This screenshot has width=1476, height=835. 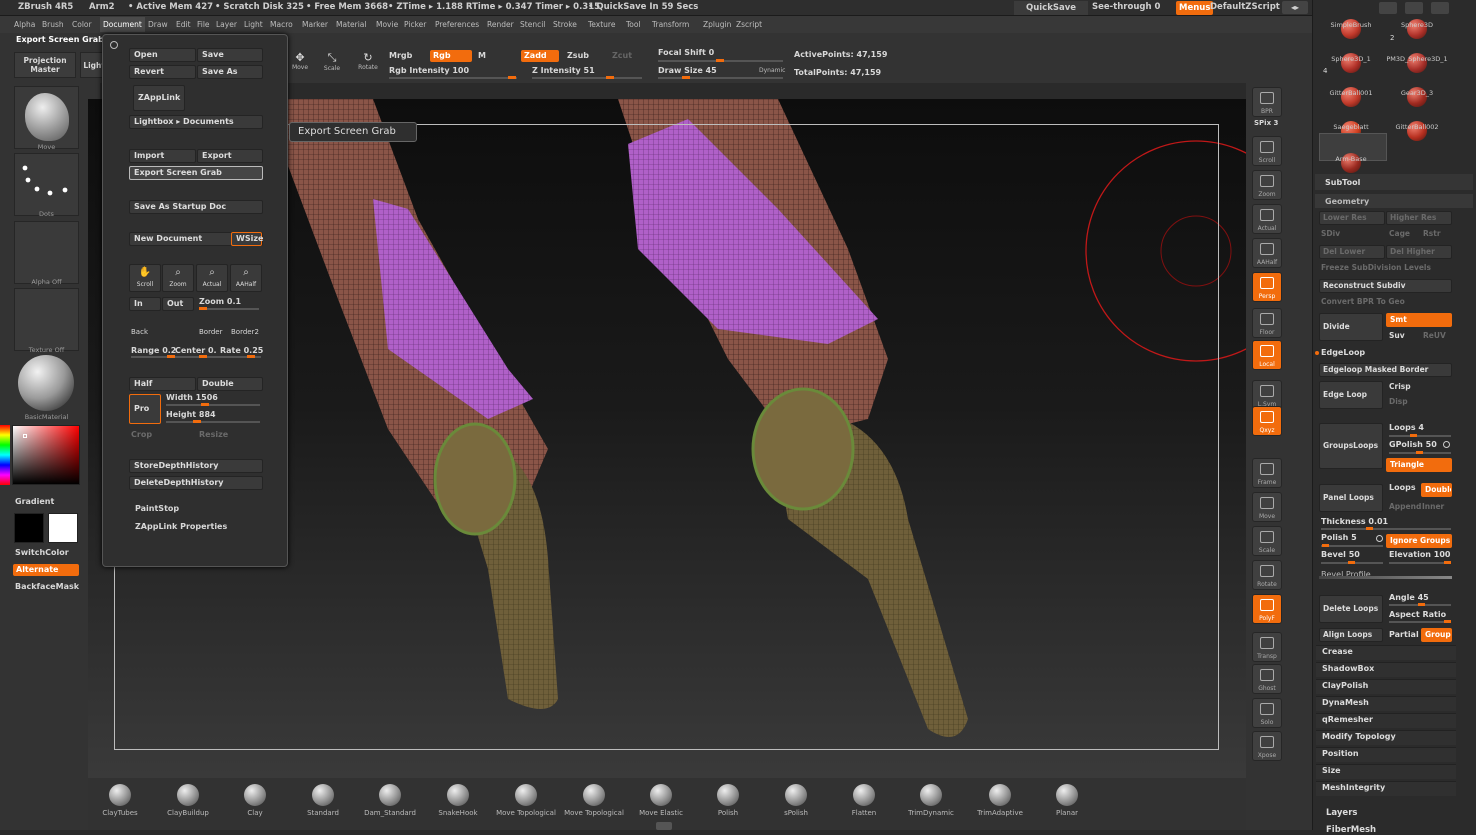 I want to click on toolbar-scroll-button: Scroll, so click(x=1267, y=151).